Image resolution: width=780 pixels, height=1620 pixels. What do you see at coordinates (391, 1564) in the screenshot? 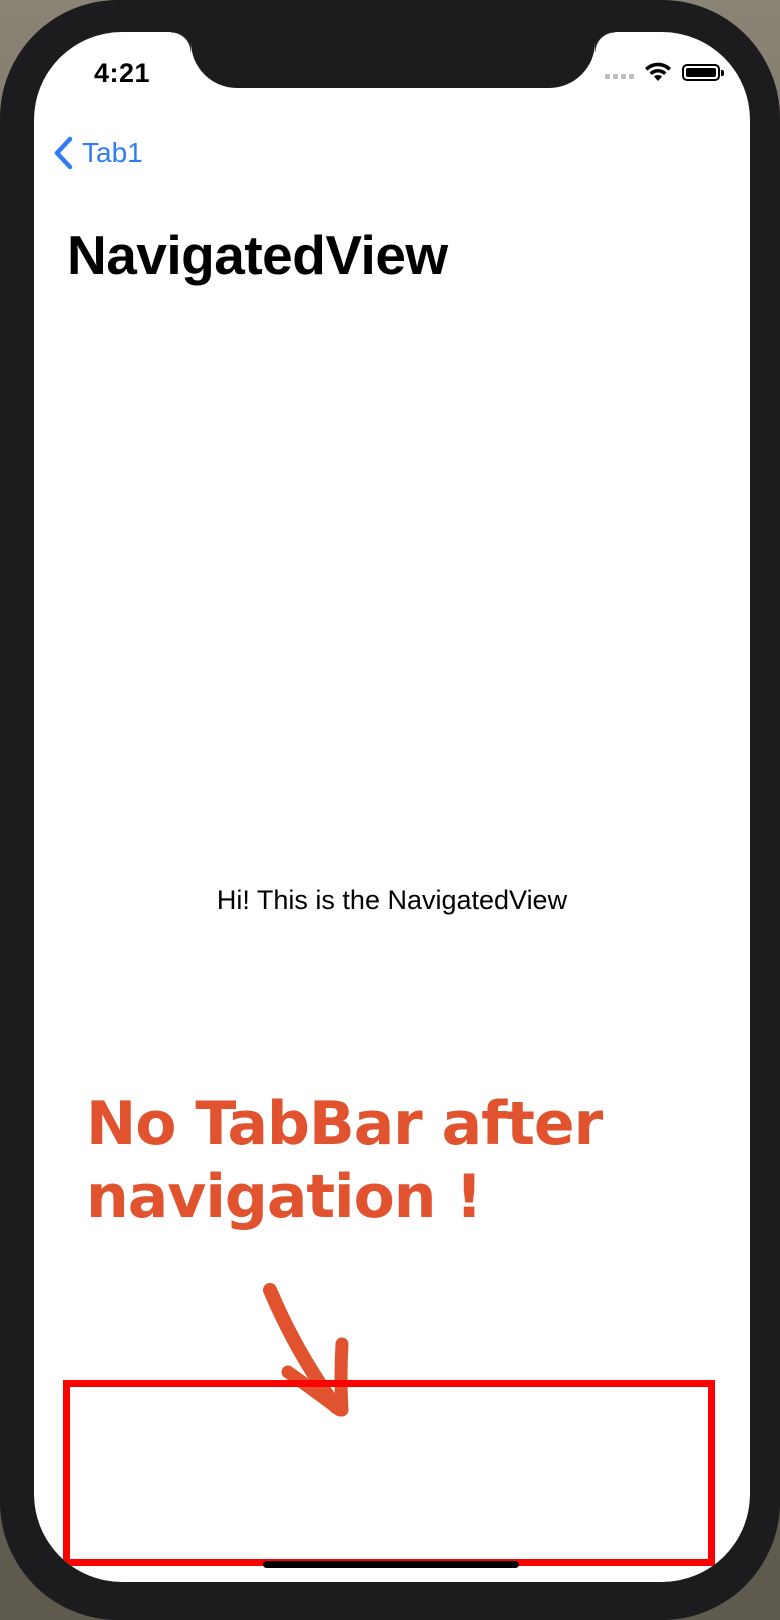
I see `home-indicator` at bounding box center [391, 1564].